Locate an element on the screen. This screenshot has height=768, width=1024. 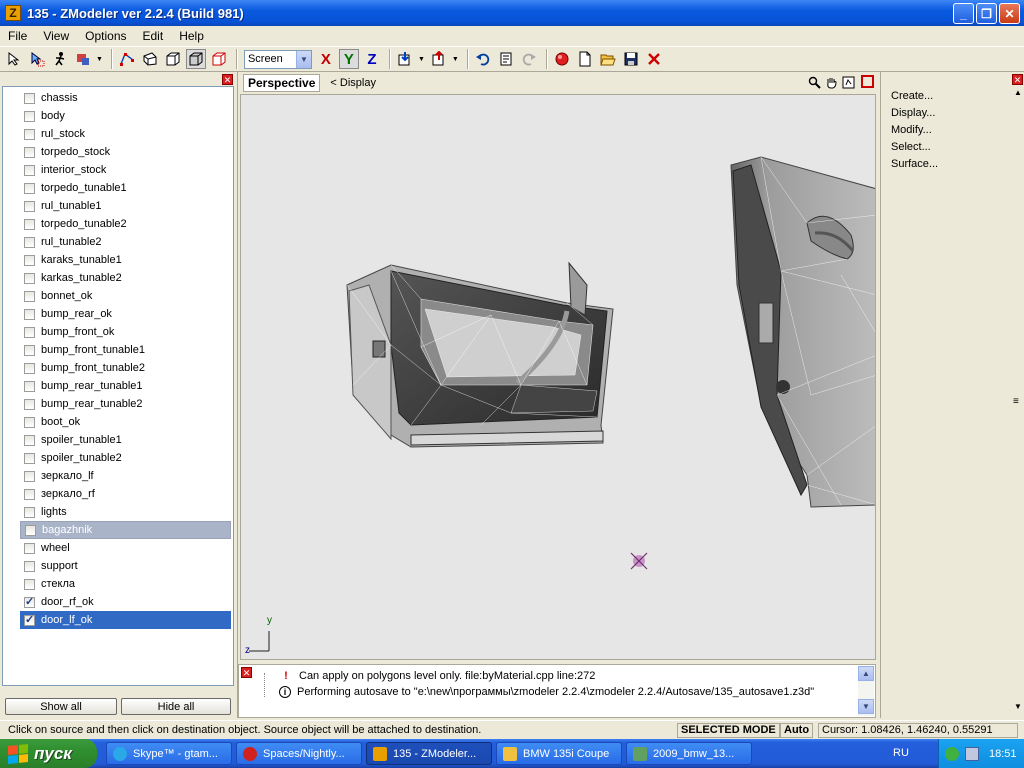
objects-panel-close-icon: ✕ is located at coordinates (227, 79).